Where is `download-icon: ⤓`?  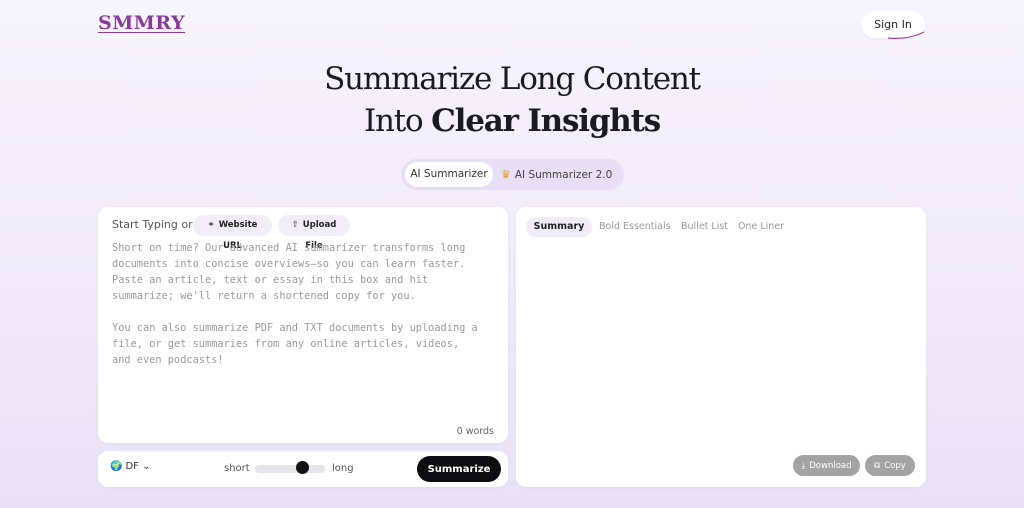 download-icon: ⤓ is located at coordinates (803, 465).